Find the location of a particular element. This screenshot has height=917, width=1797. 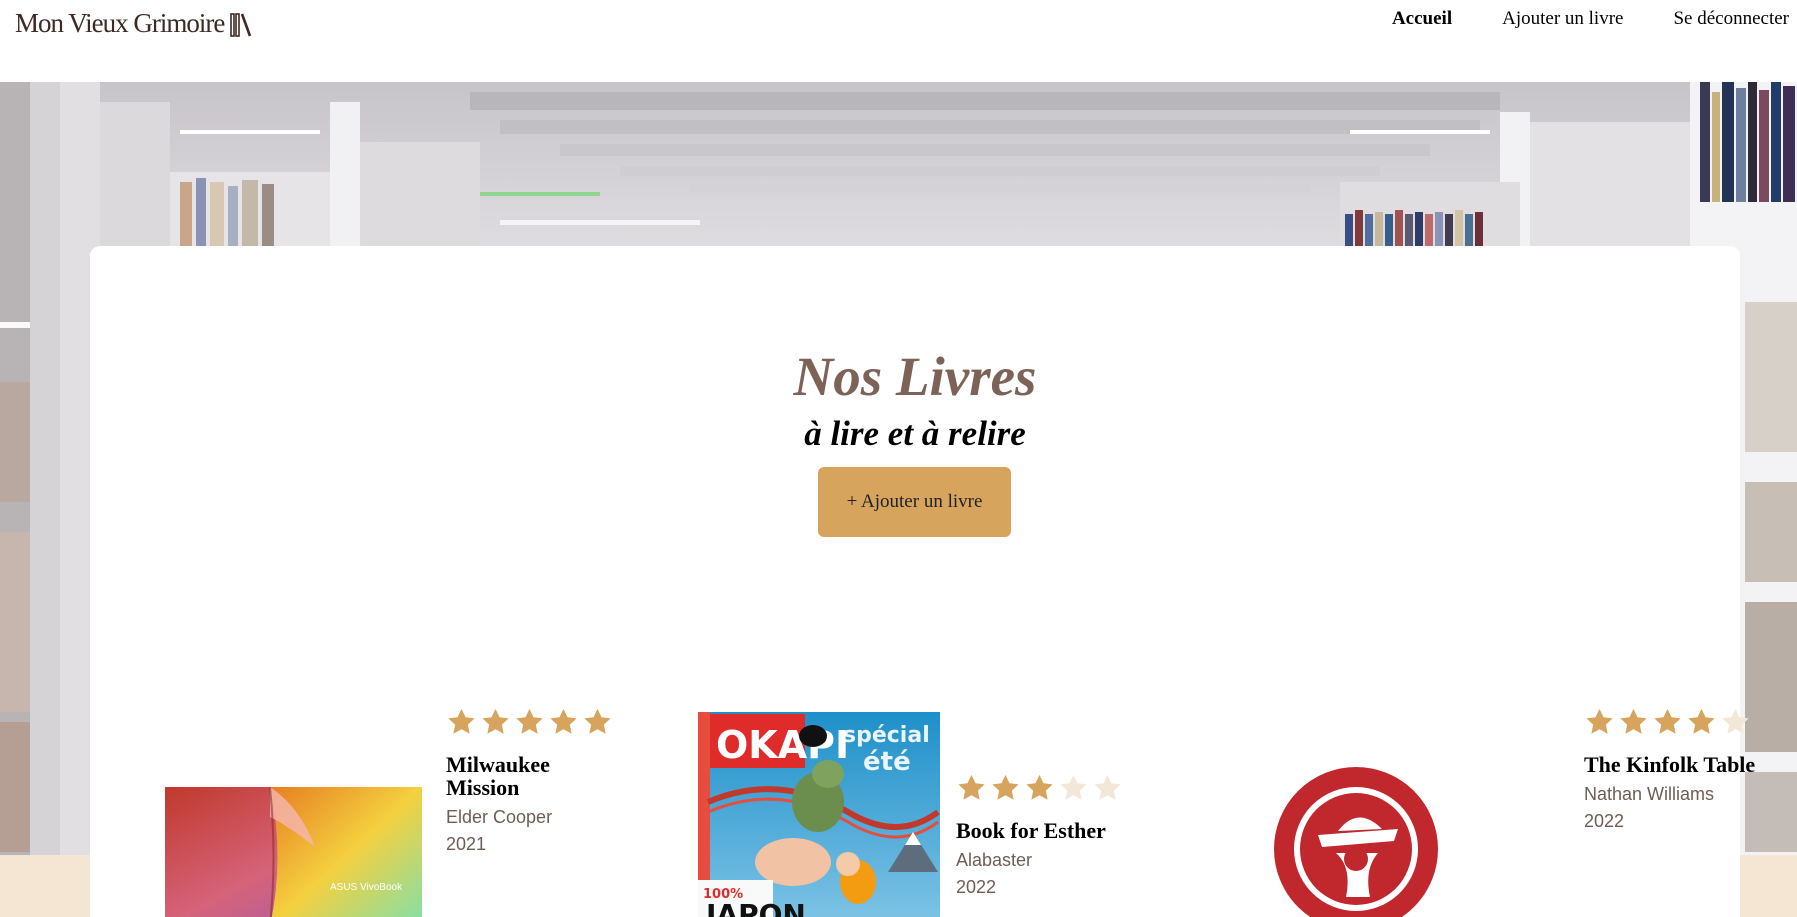

book-cover: OKAPI spécial été 100% JAPON is located at coordinates (819, 814).